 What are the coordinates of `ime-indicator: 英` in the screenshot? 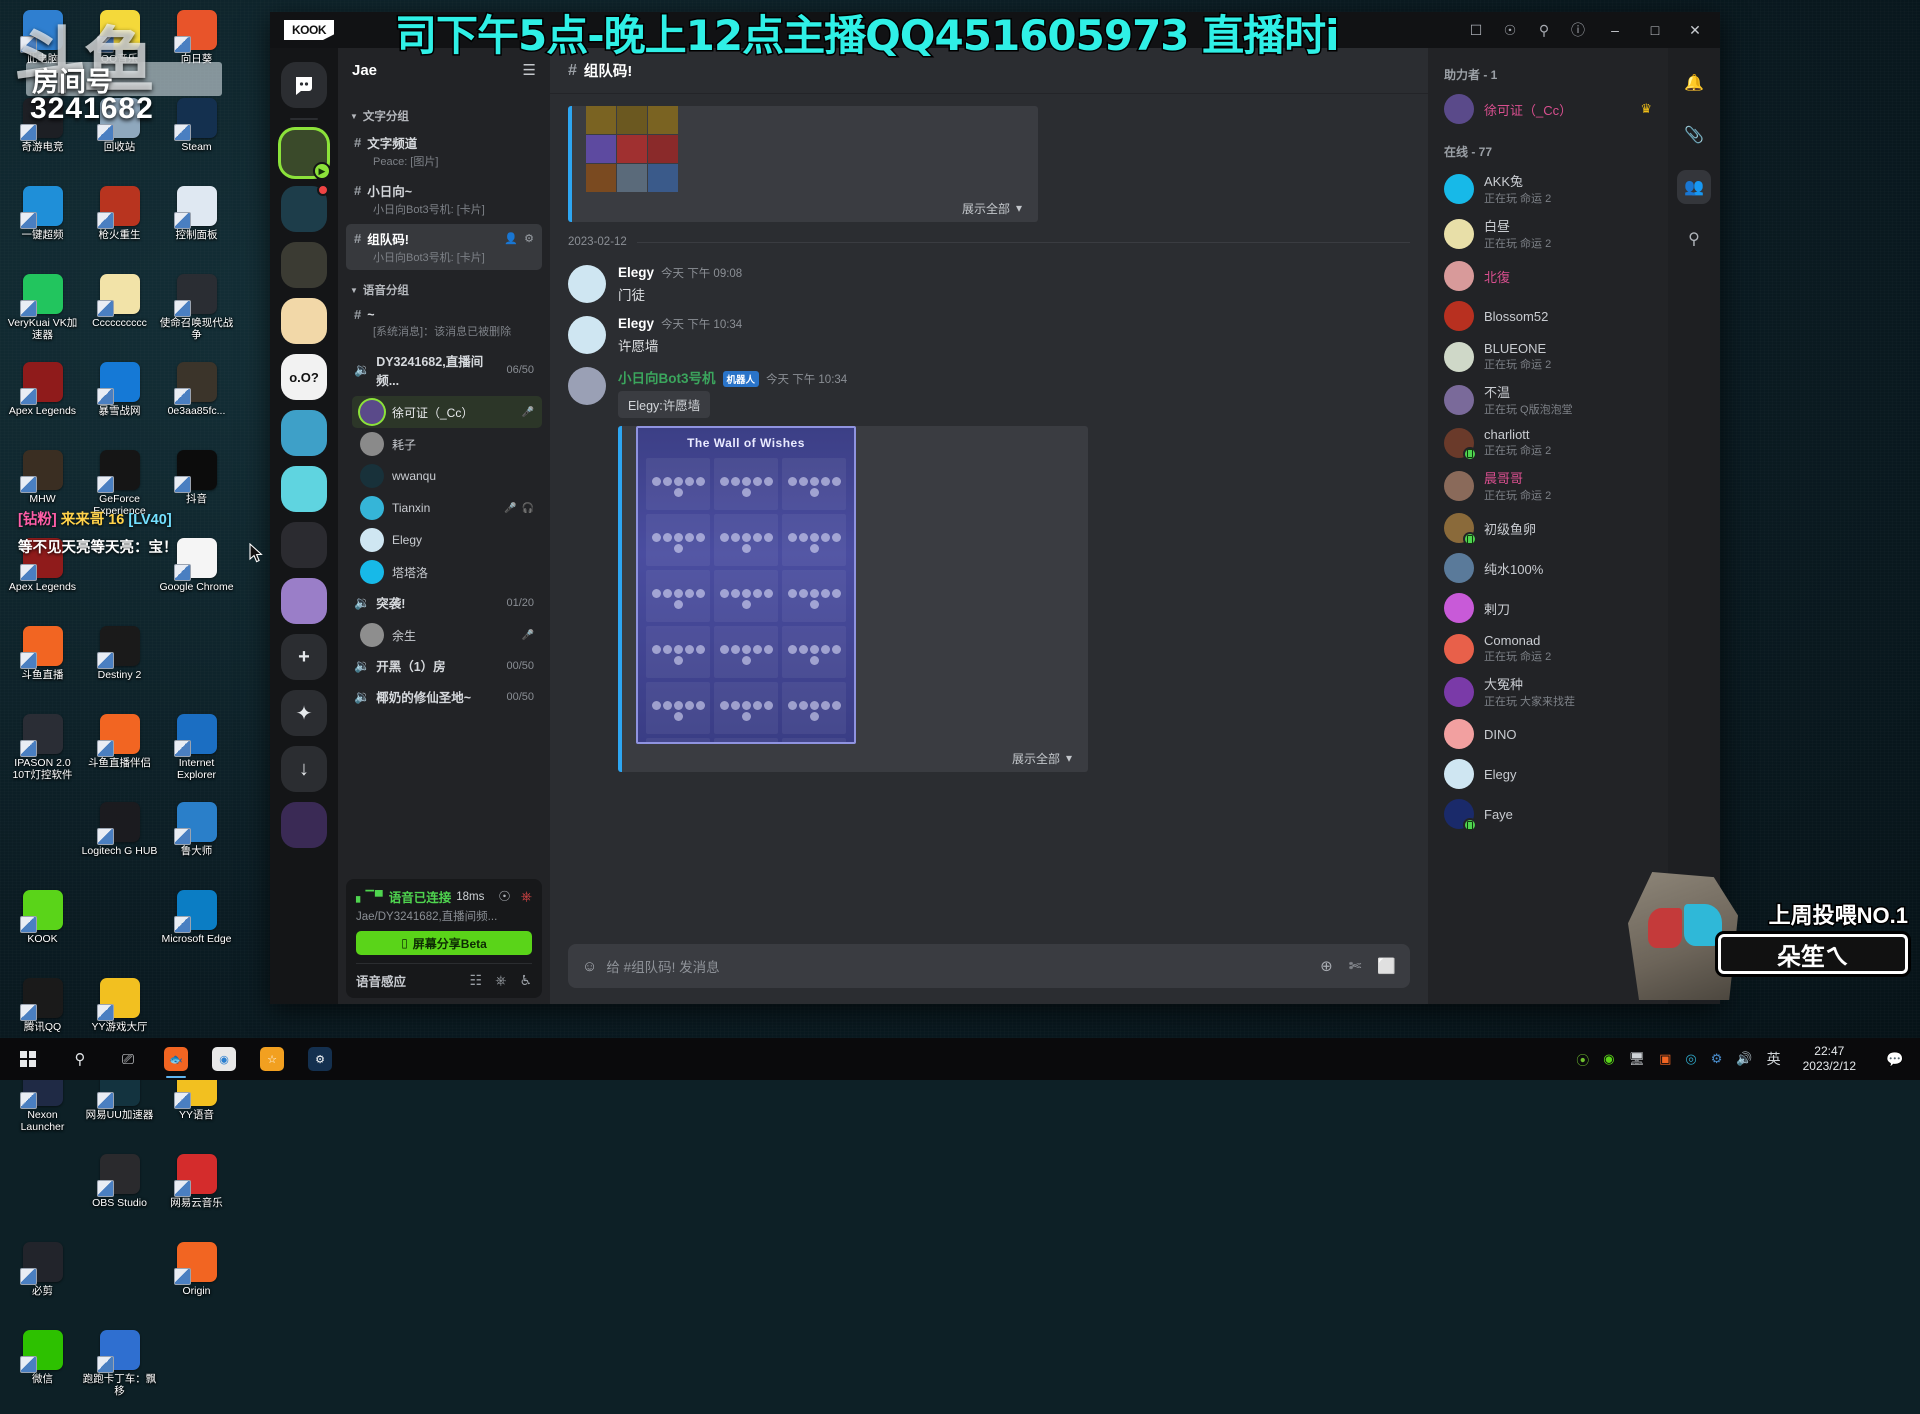 It's located at (1774, 1059).